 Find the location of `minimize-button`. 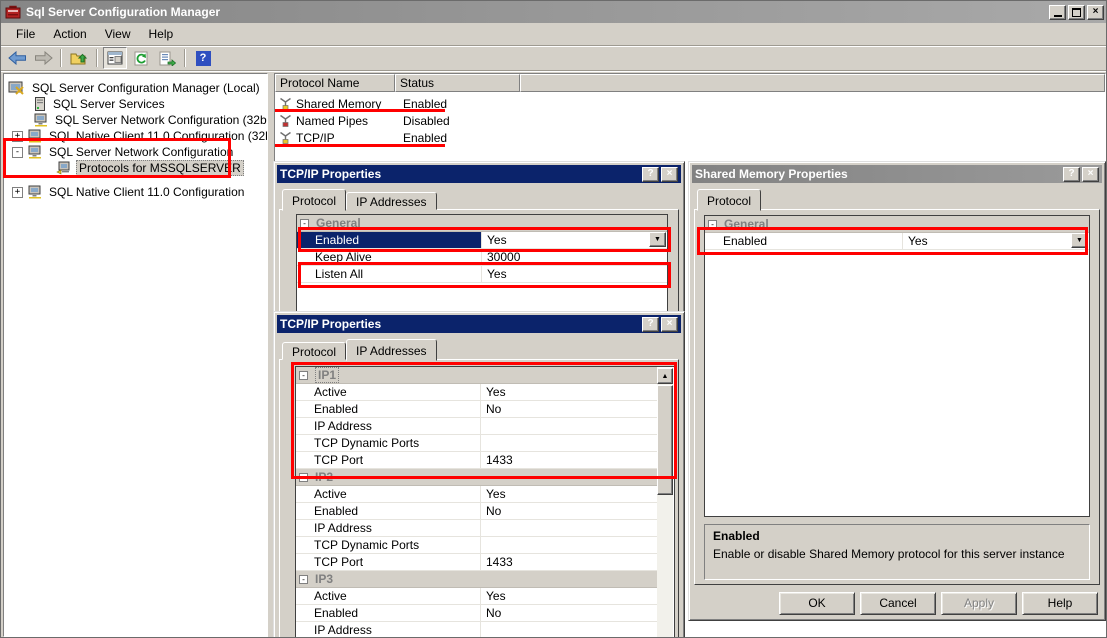

minimize-button is located at coordinates (1057, 12).